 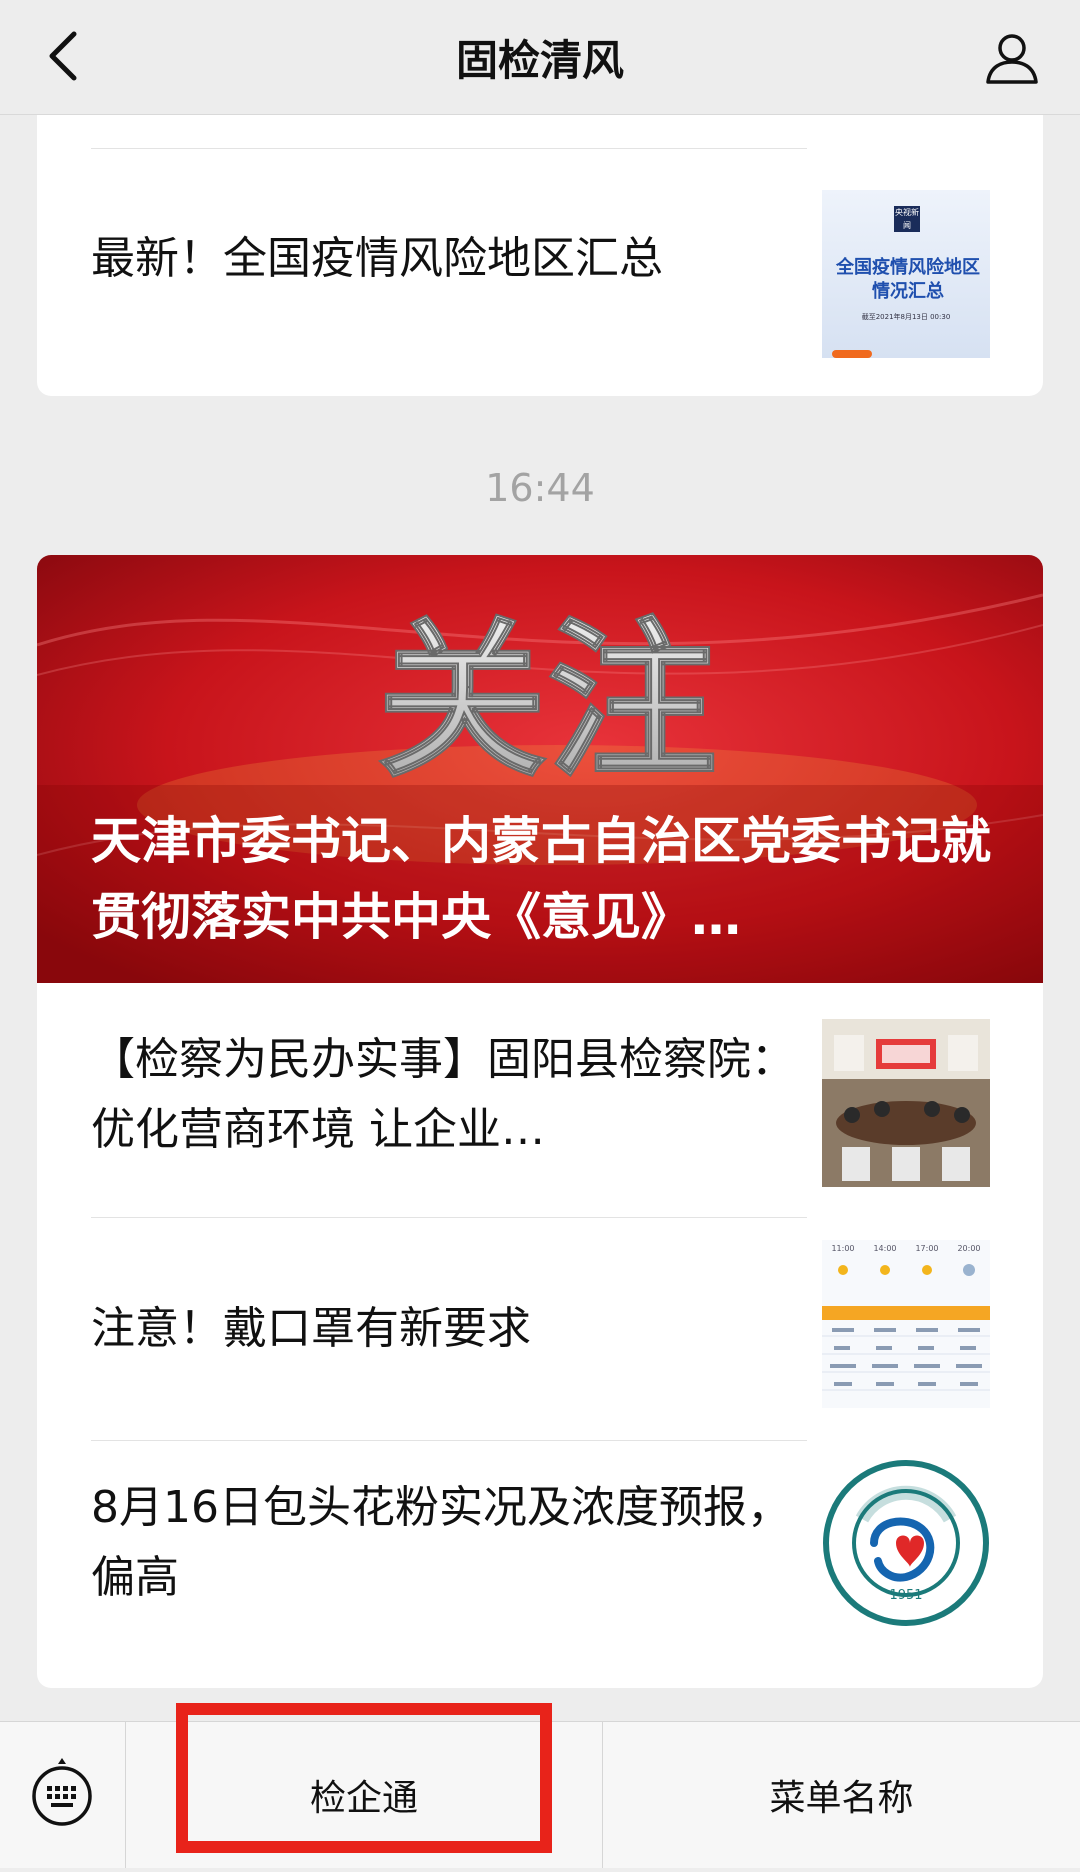 I want to click on article-thumbnail: 11:00 14:00 17:00 20:00, so click(x=906, y=1324).